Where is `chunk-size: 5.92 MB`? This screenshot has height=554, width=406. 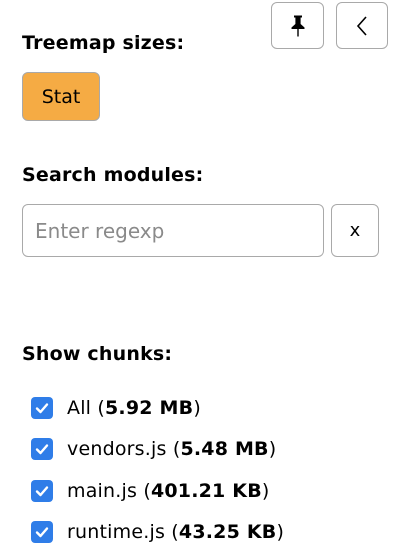
chunk-size: 5.92 MB is located at coordinates (149, 407).